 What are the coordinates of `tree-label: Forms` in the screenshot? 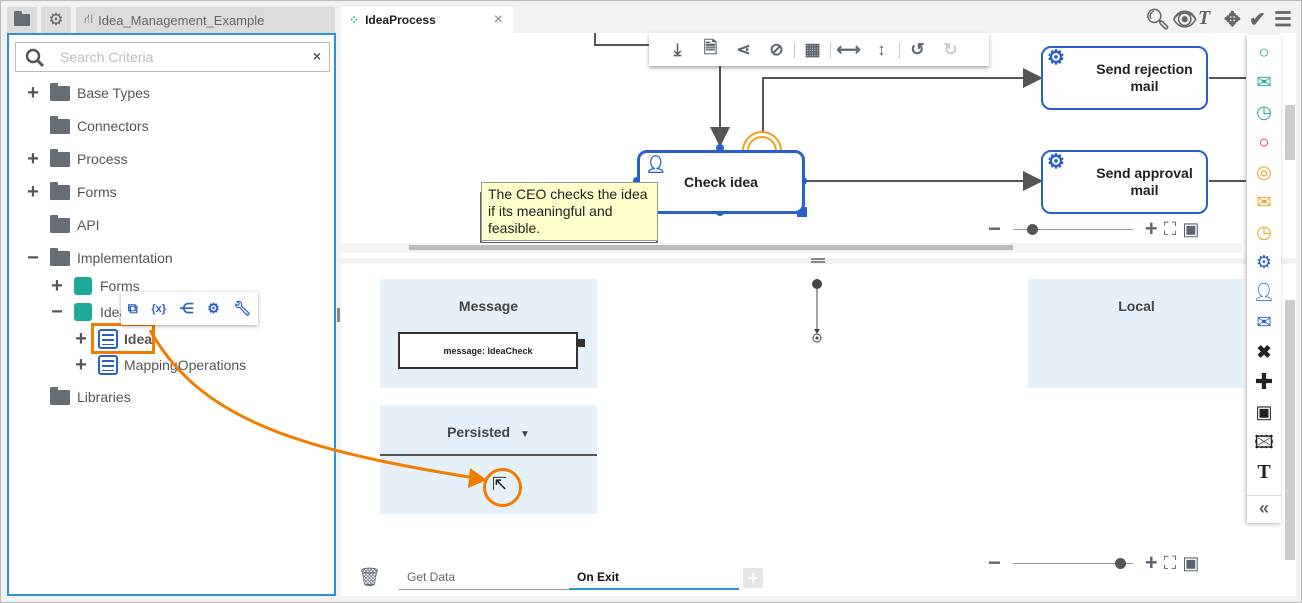 It's located at (97, 192).